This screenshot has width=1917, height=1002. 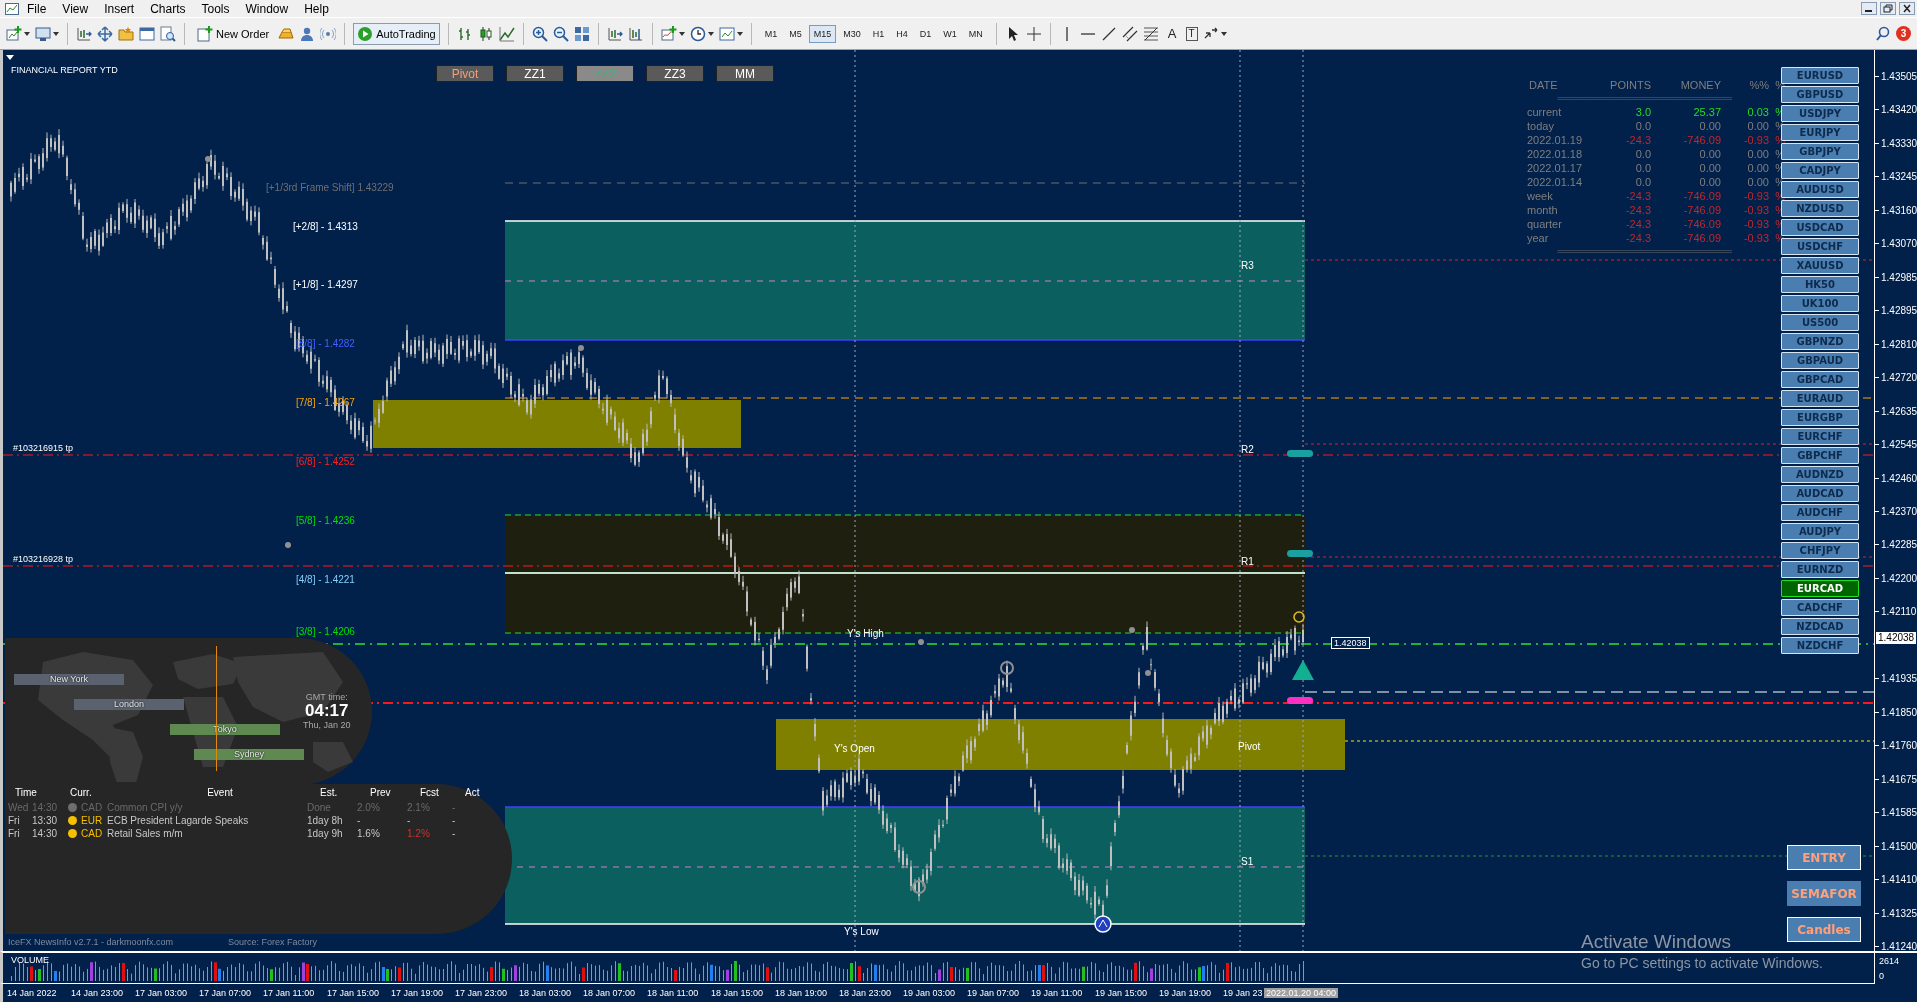 What do you see at coordinates (1820, 132) in the screenshot?
I see `symbol-button: EURJPY` at bounding box center [1820, 132].